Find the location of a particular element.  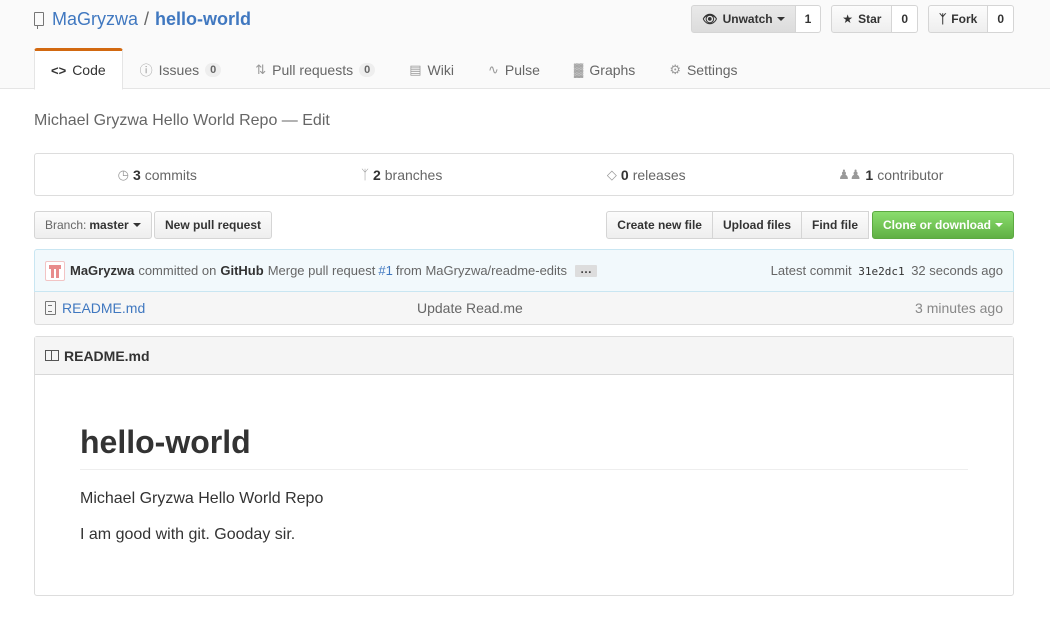

fork-icon: ᛉ is located at coordinates (943, 19).